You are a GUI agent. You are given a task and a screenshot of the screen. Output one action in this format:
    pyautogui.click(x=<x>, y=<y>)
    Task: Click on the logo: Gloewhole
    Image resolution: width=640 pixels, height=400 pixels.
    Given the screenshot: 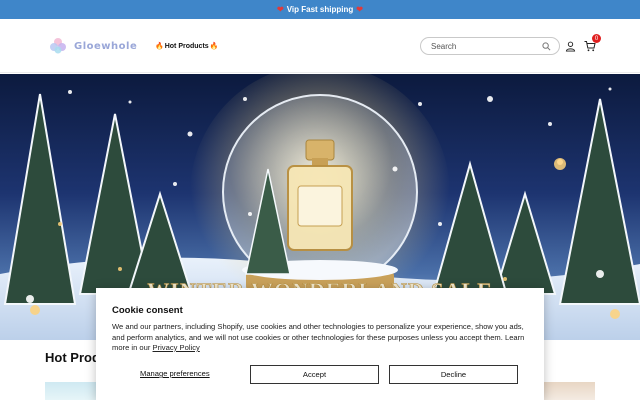 What is the action you would take?
    pyautogui.click(x=92, y=46)
    